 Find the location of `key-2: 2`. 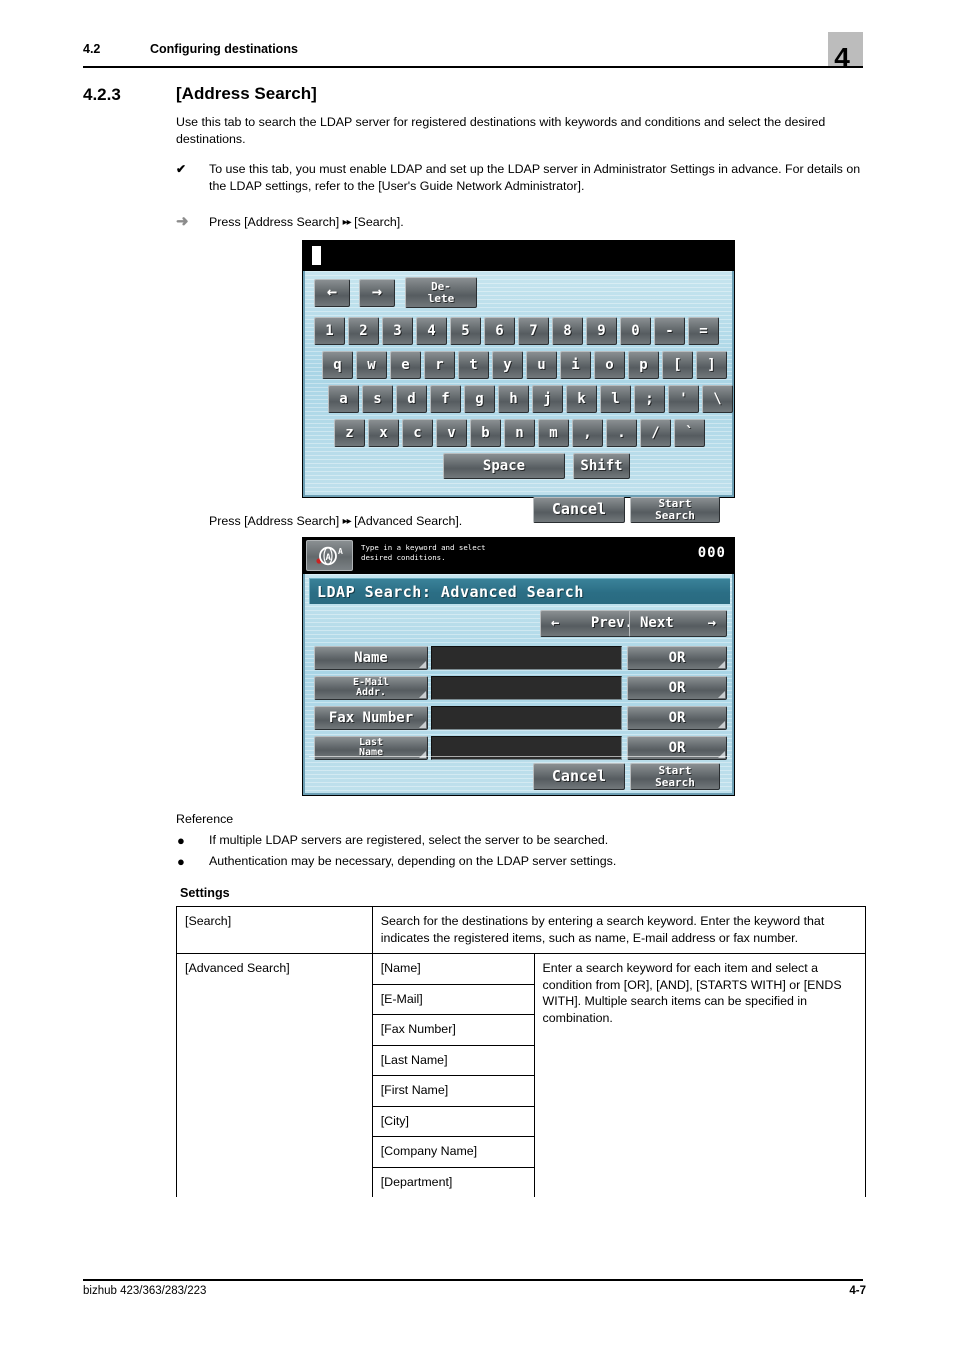

key-2: 2 is located at coordinates (363, 331).